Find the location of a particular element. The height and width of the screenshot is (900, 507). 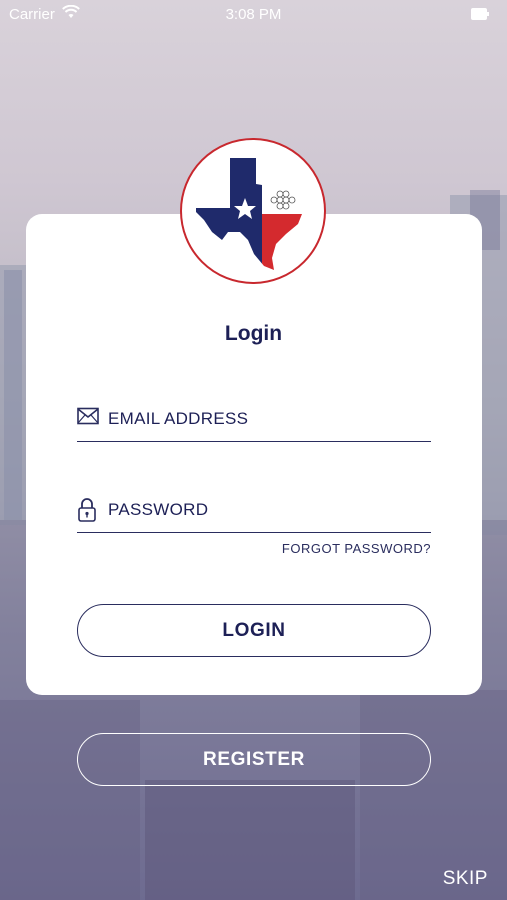

status-bar: Carrier 3:08 PM is located at coordinates (253, 14).